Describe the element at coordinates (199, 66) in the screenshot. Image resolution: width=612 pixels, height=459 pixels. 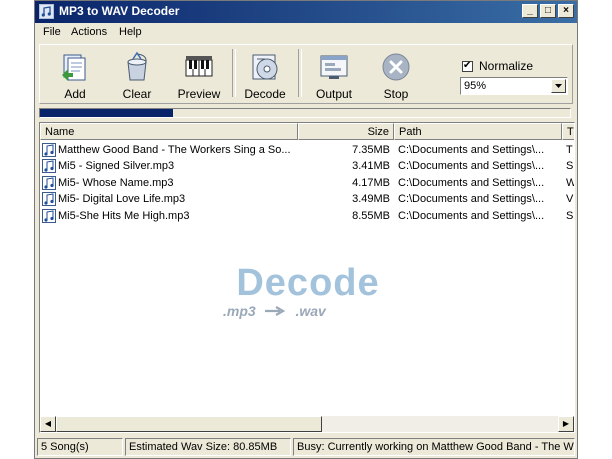
I see `piano-icon` at that location.